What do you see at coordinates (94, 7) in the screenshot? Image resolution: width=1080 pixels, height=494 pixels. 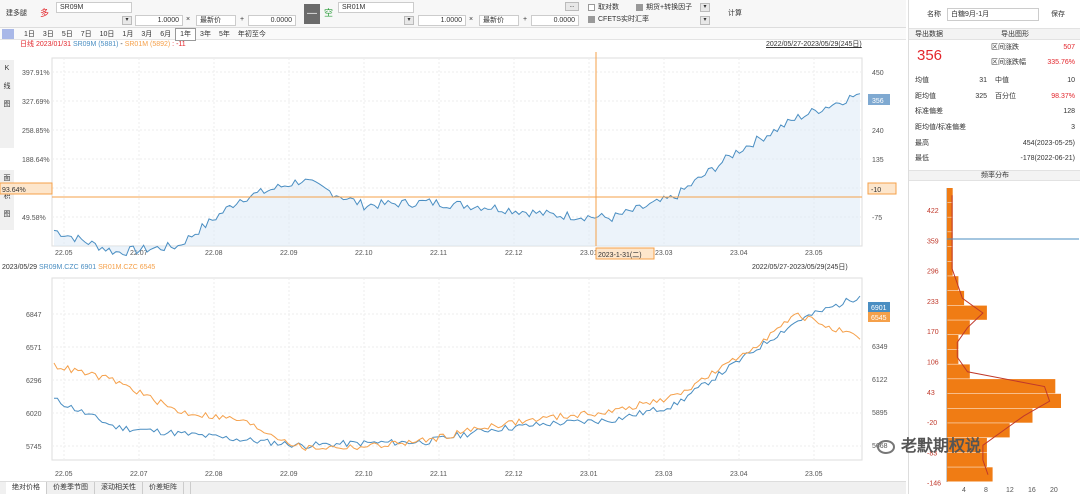 I see `leg1-code-input: SR09M` at bounding box center [94, 7].